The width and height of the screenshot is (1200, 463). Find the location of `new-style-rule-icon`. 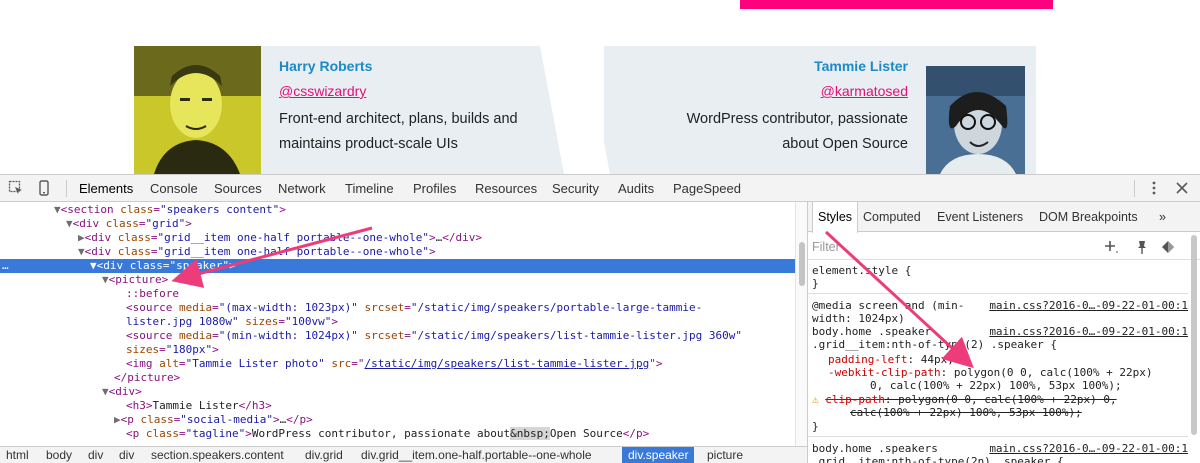

new-style-rule-icon is located at coordinates (1112, 247).